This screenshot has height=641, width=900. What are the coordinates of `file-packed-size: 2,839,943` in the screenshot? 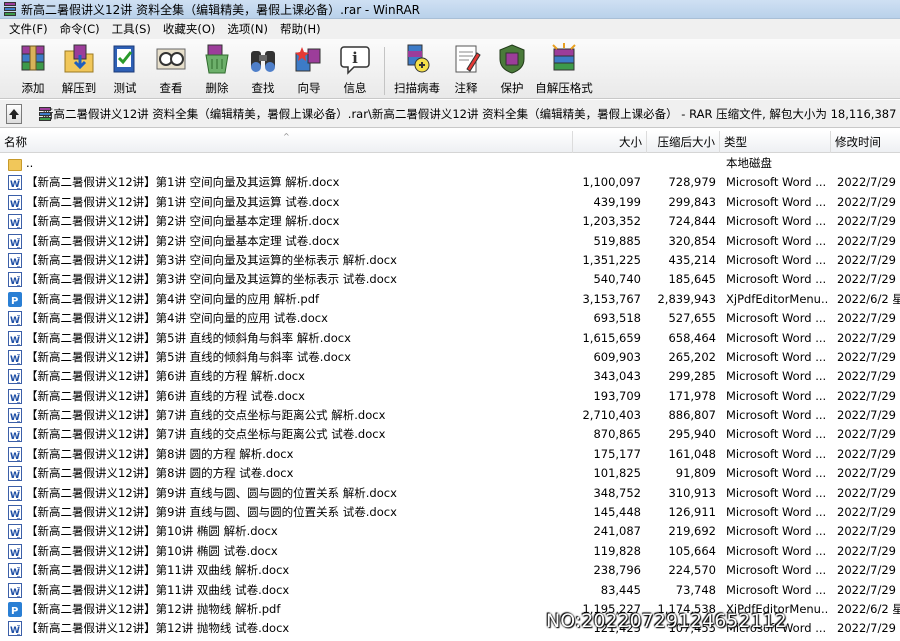 It's located at (686, 298).